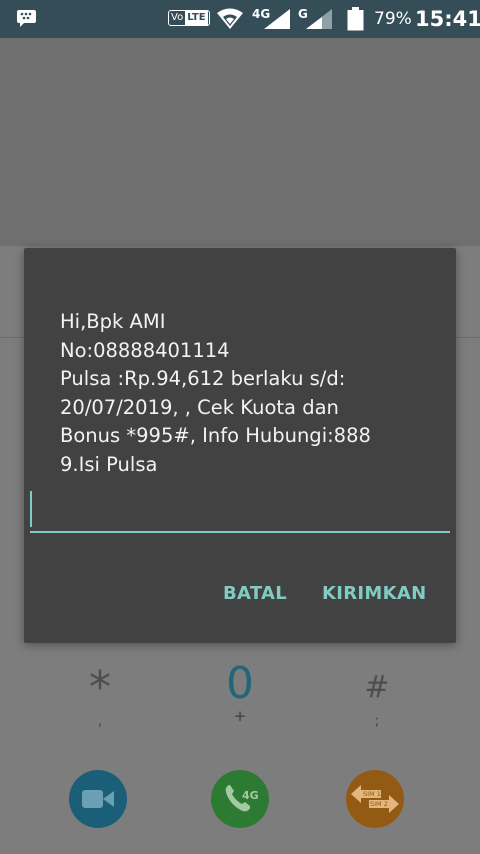  I want to click on call-badge-4g: 4G, so click(250, 795).